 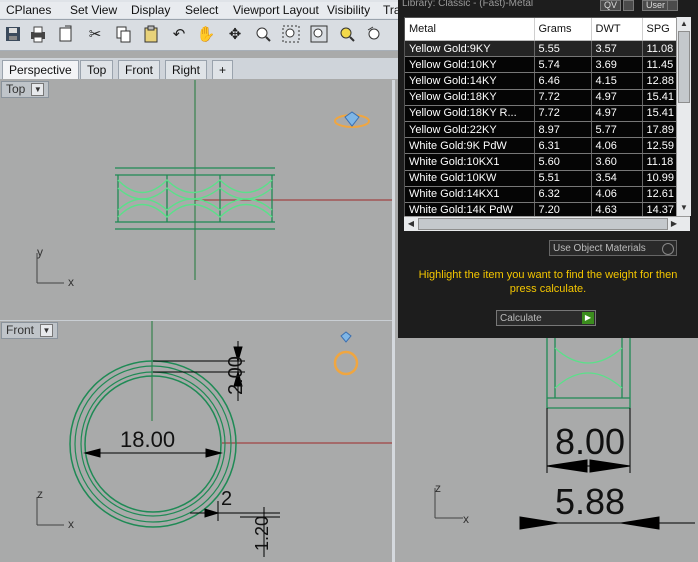 I want to click on table-row: Yellow Gold:18KY 7.72 4.97 15.41, so click(x=541, y=97).